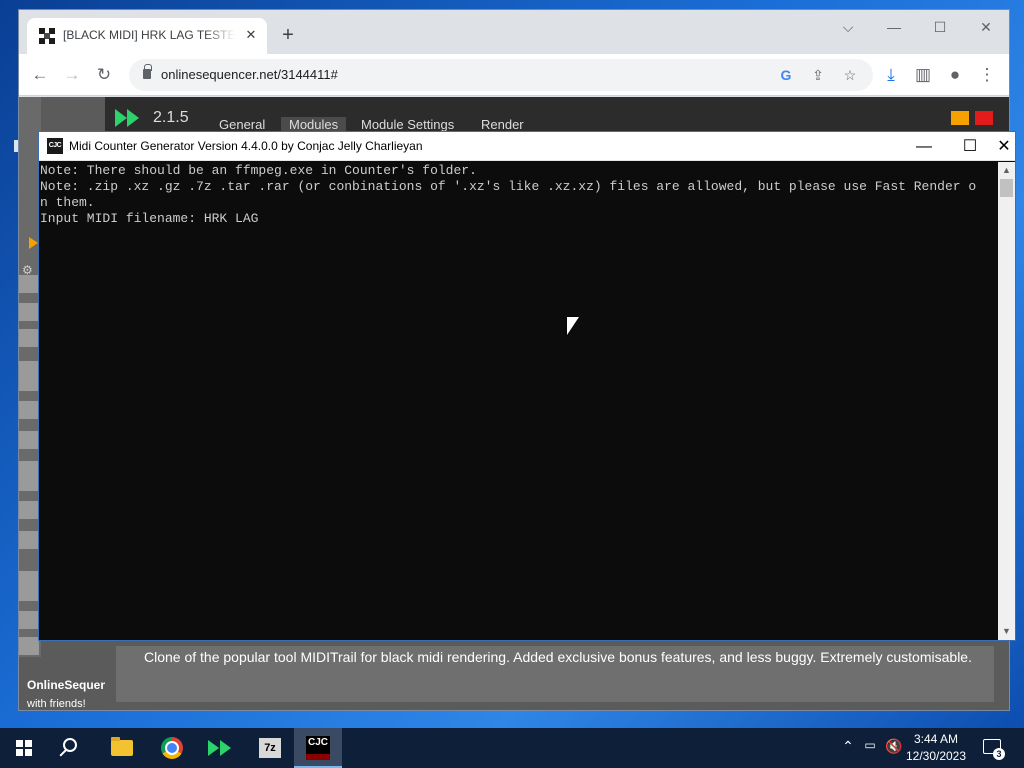 The width and height of the screenshot is (1024, 768). I want to click on url-text: onlinesequencer.net/3144411#, so click(249, 74).